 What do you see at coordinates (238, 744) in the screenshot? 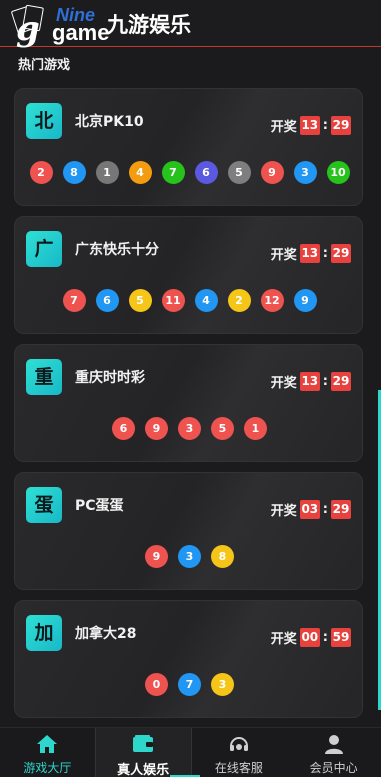
I see `headset-icon` at bounding box center [238, 744].